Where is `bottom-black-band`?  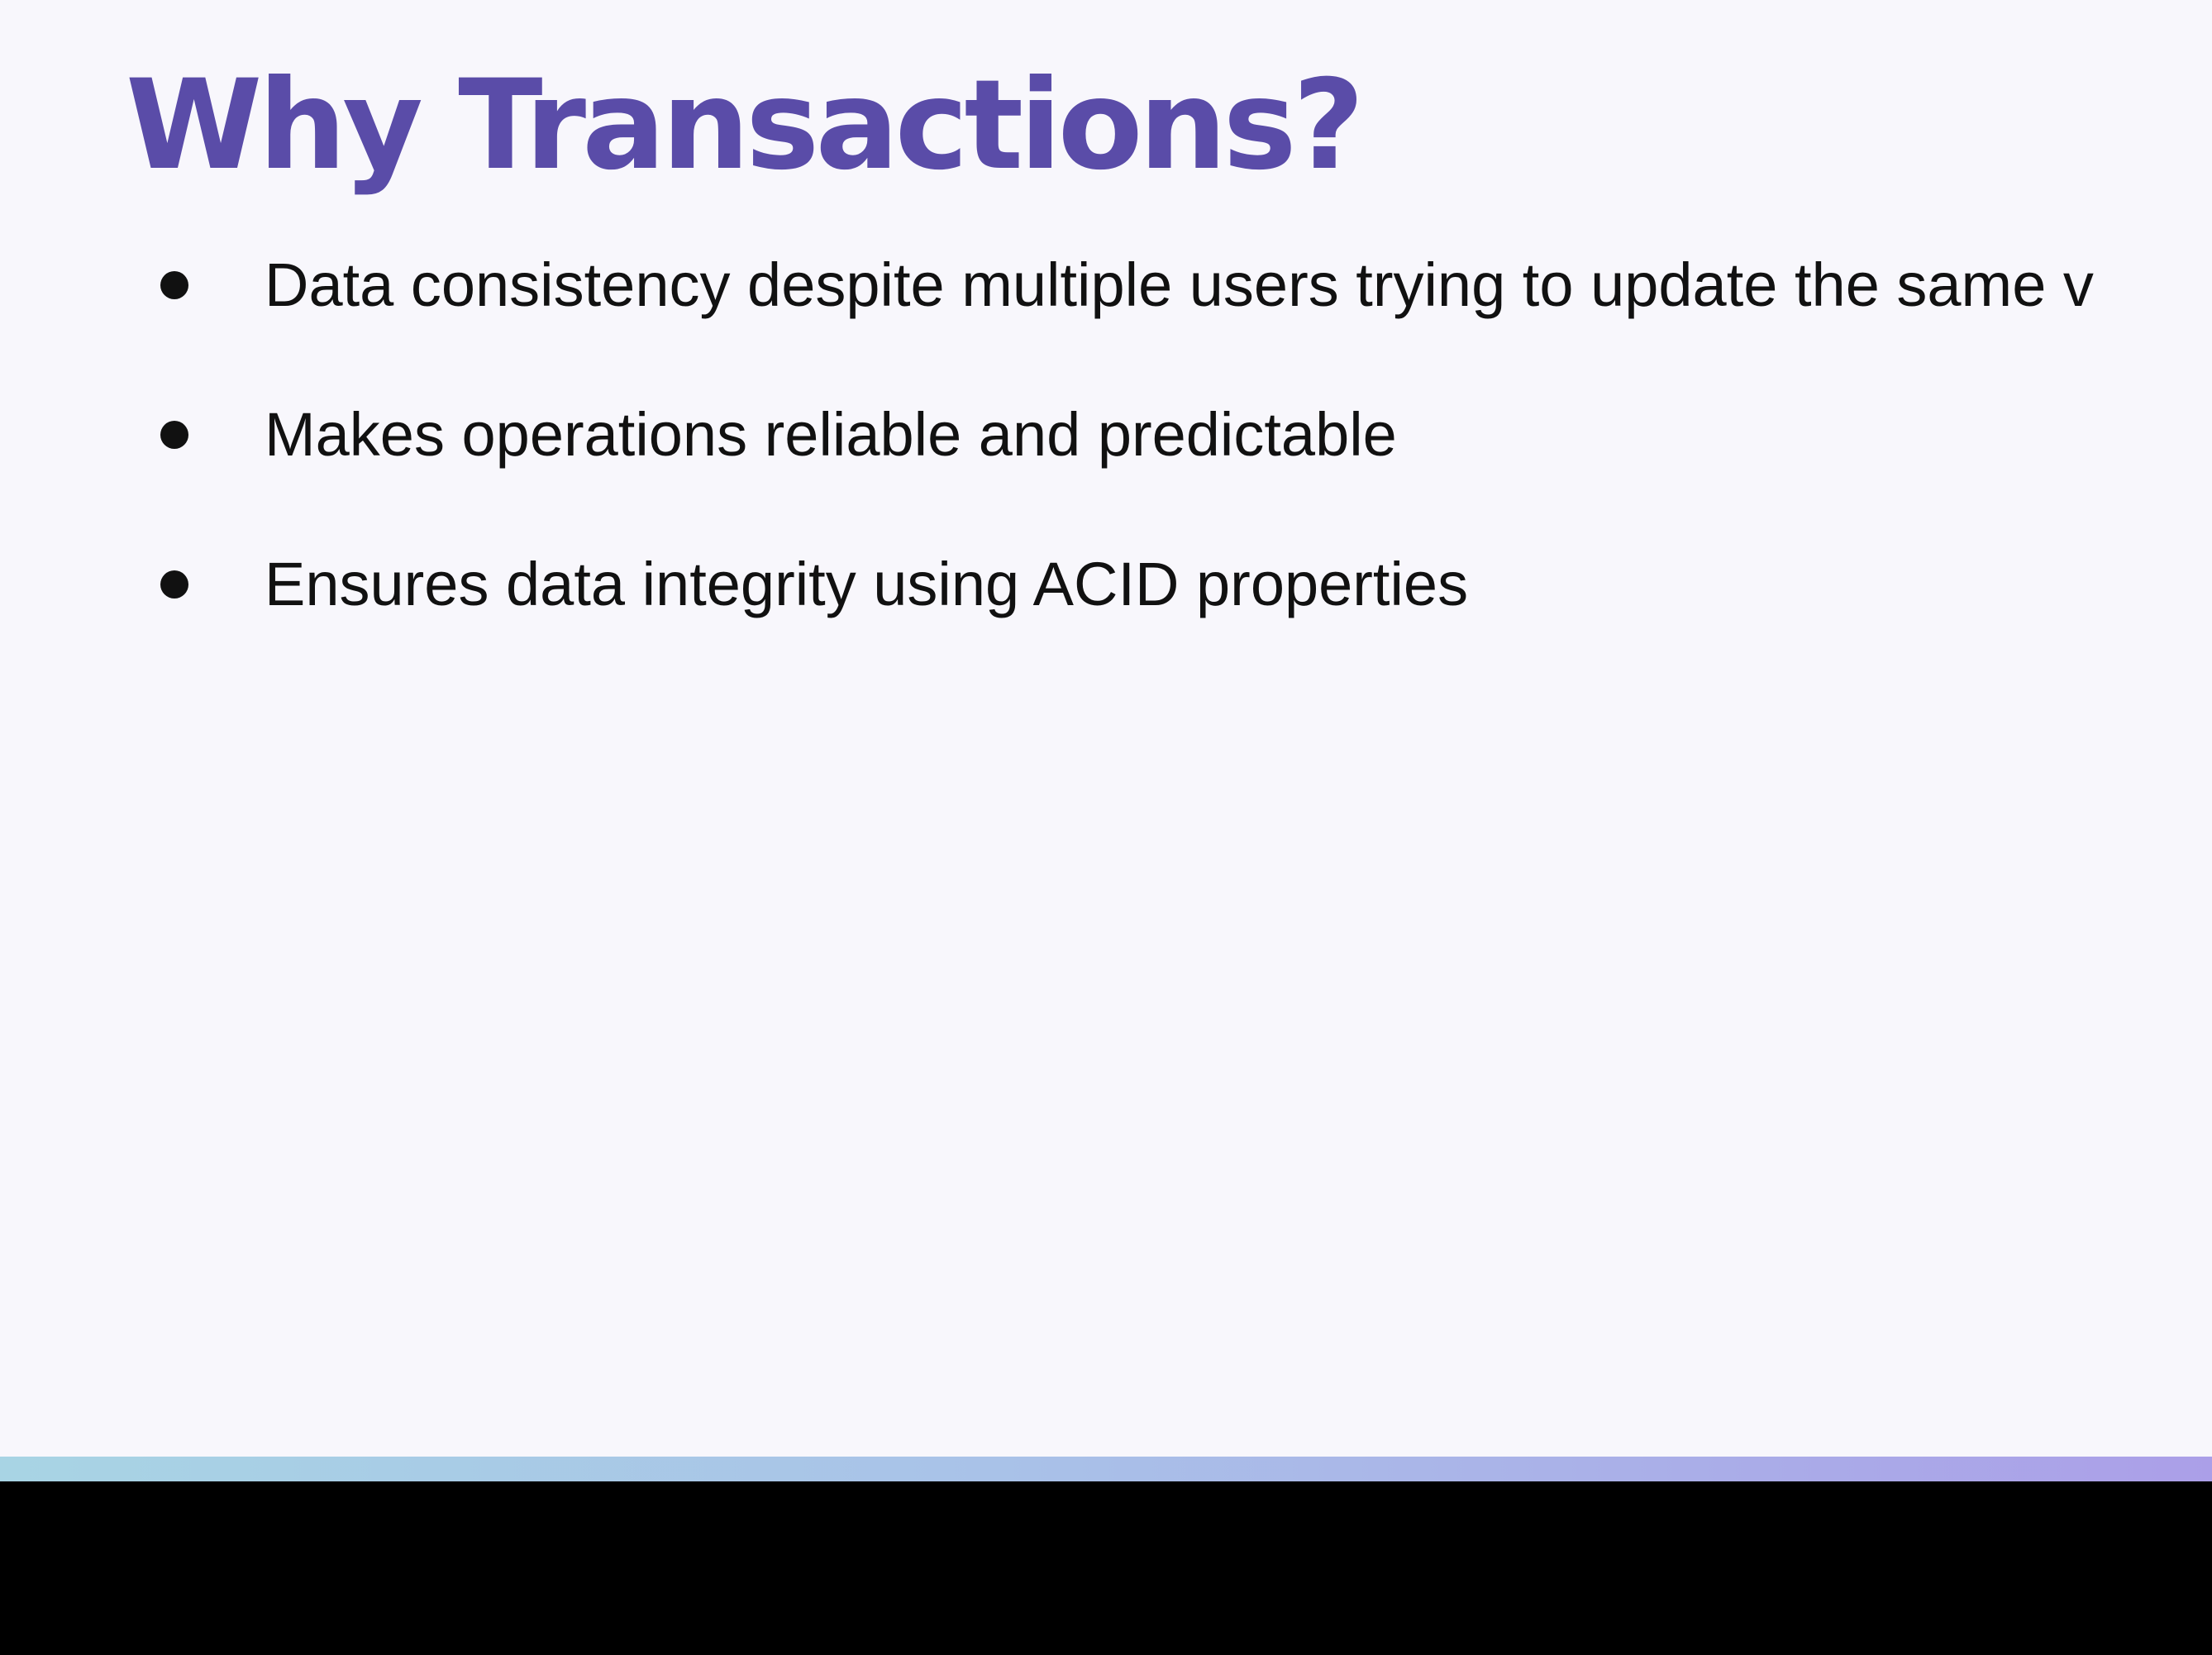
bottom-black-band is located at coordinates (1106, 1568).